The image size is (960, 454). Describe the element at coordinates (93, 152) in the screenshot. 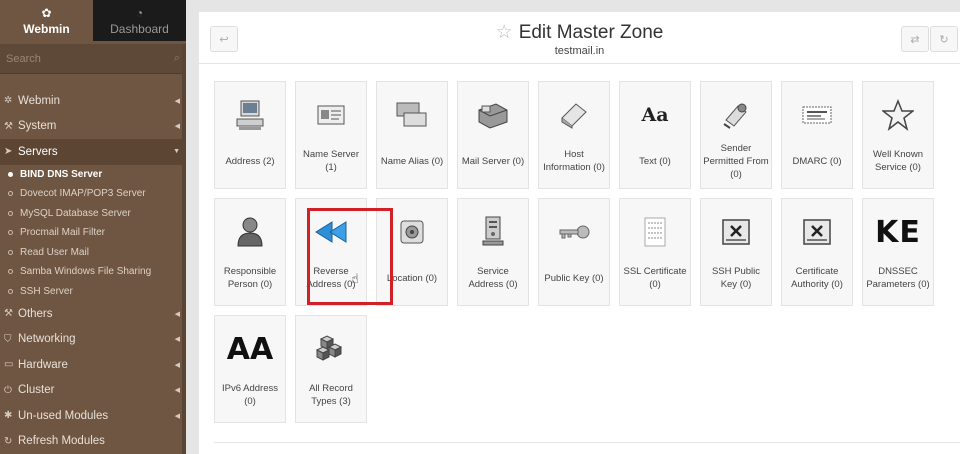

I see `sidebar-item-servers: ➤ Servers ▼` at that location.